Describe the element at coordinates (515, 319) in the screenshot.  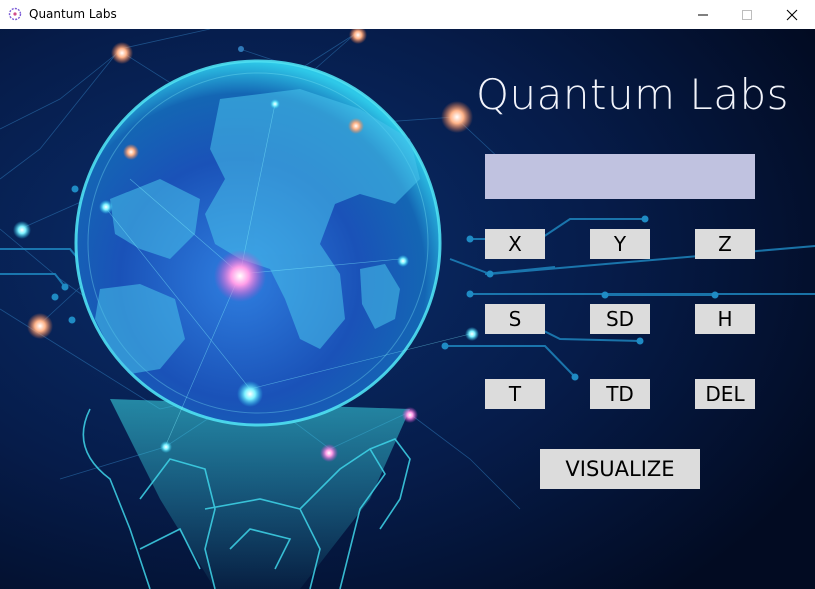
I see `gate-s-button: S` at that location.